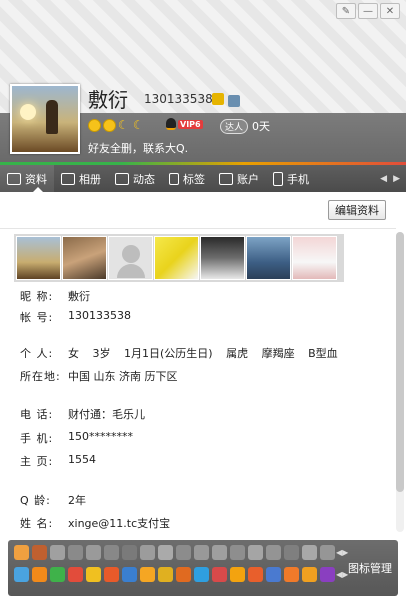  Describe the element at coordinates (53, 500) in the screenshot. I see `info-row-qage: Q 龄: 2年` at that location.